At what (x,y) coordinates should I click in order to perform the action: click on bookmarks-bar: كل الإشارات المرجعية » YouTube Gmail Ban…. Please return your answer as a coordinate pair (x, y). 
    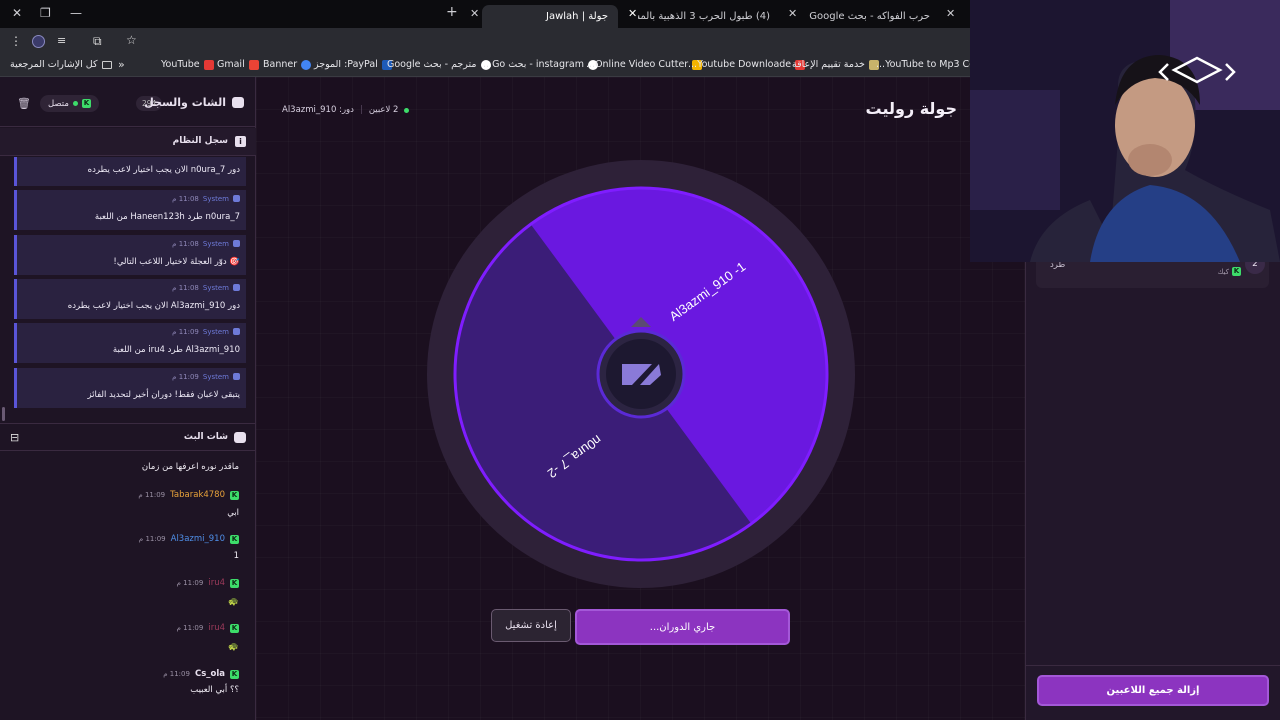
    Looking at the image, I should click on (495, 66).